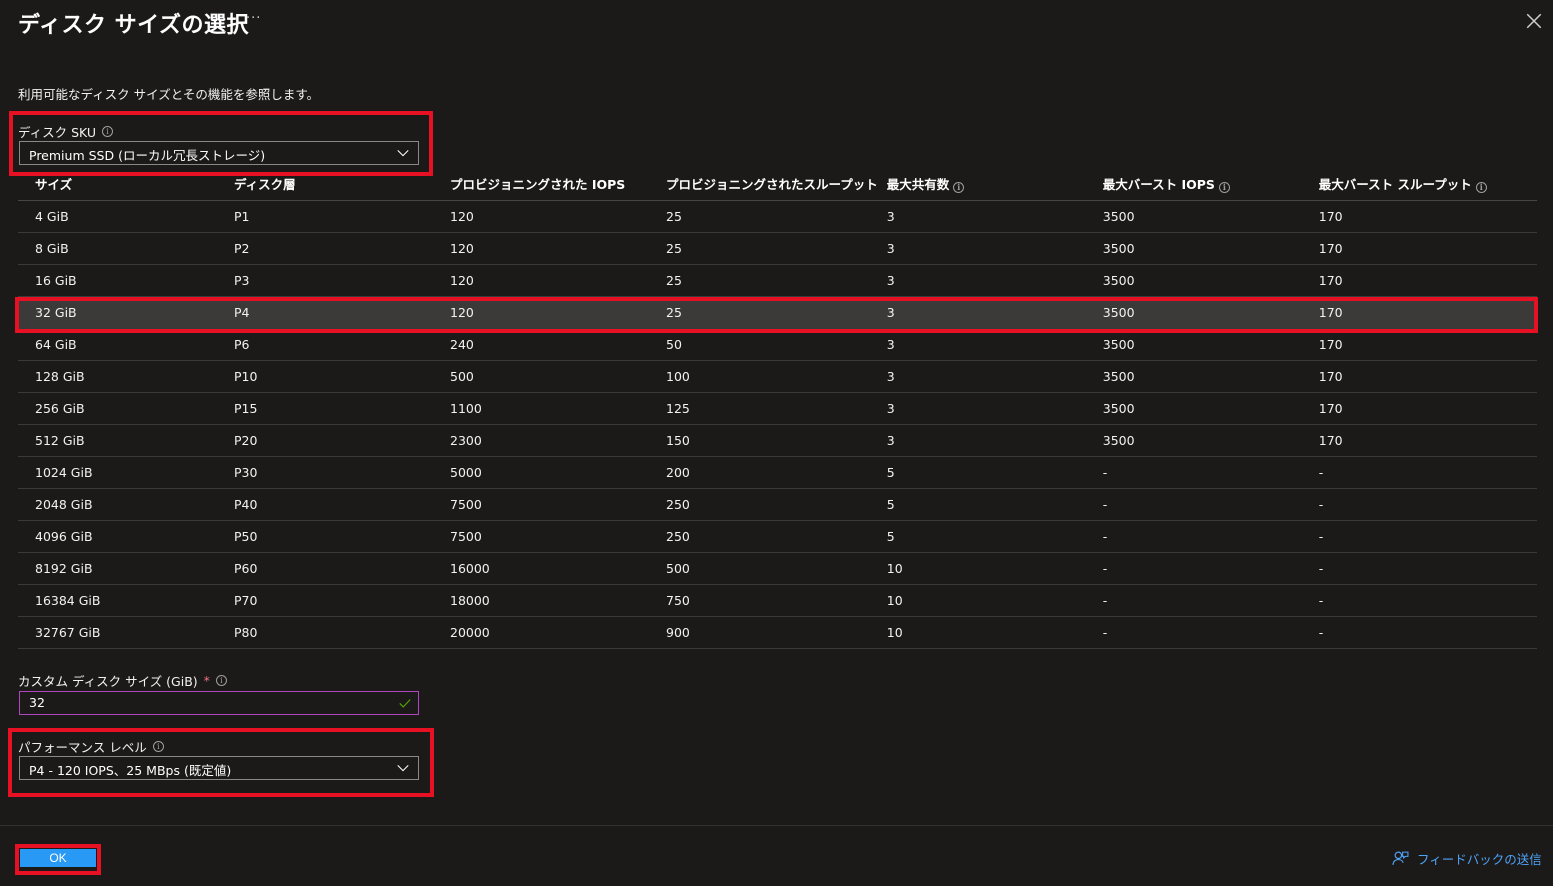  I want to click on column-header-max-burst-throughput: 最大バースト スループット i, so click(1423, 184).